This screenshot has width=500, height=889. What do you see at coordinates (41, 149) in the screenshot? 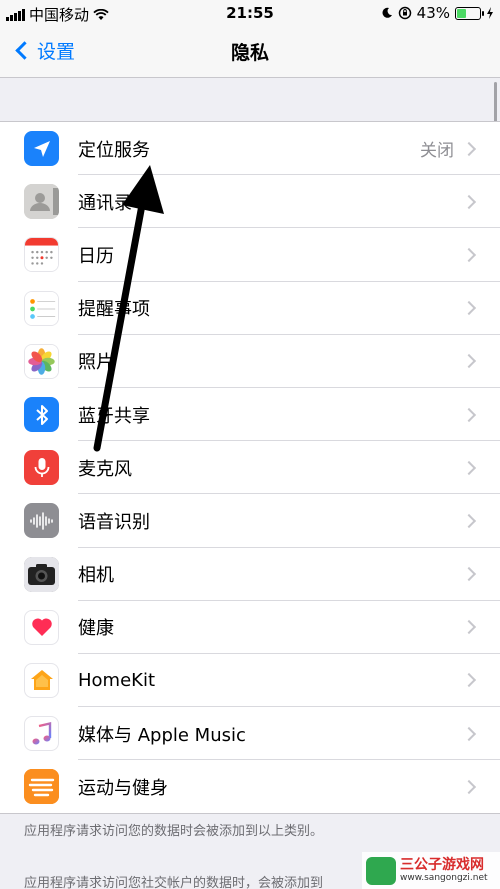
I see `location-arrow-icon` at bounding box center [41, 149].